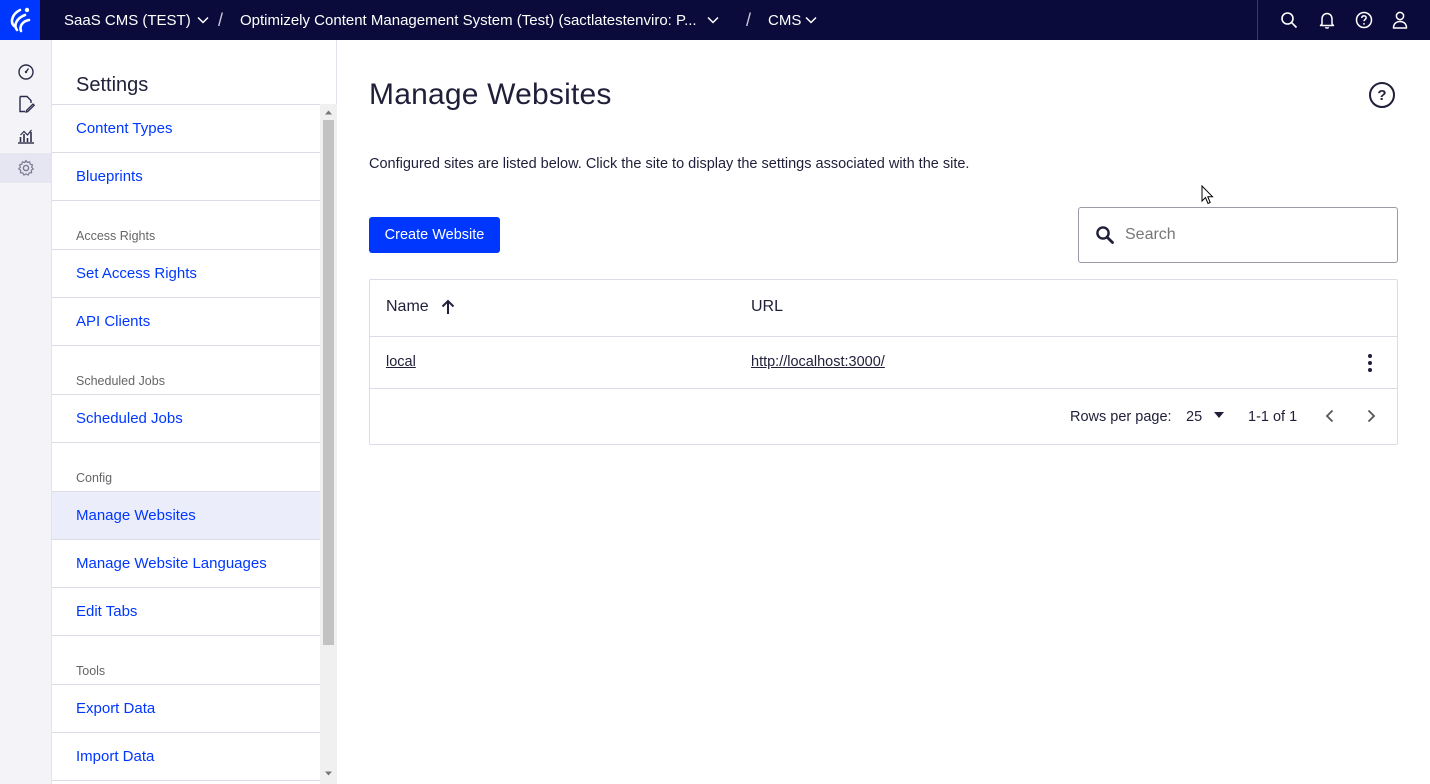  Describe the element at coordinates (25, 72) in the screenshot. I see `dashboard-icon` at that location.